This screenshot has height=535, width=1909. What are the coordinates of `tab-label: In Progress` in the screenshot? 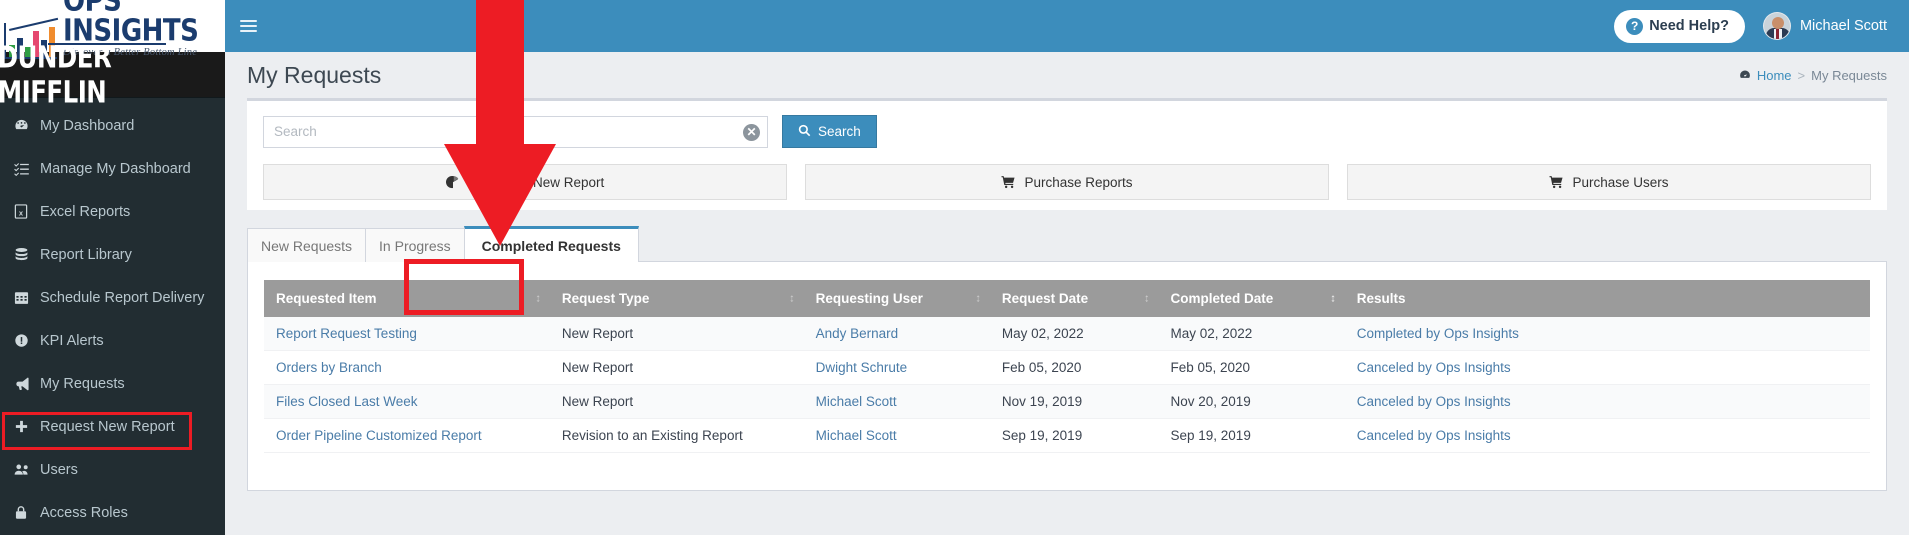 It's located at (415, 245).